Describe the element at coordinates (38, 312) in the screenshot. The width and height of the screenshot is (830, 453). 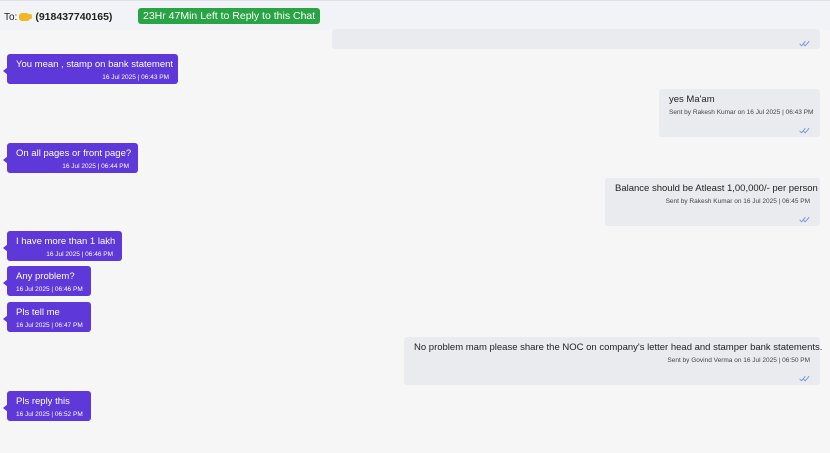
I see `message-text: Pls tell me` at that location.